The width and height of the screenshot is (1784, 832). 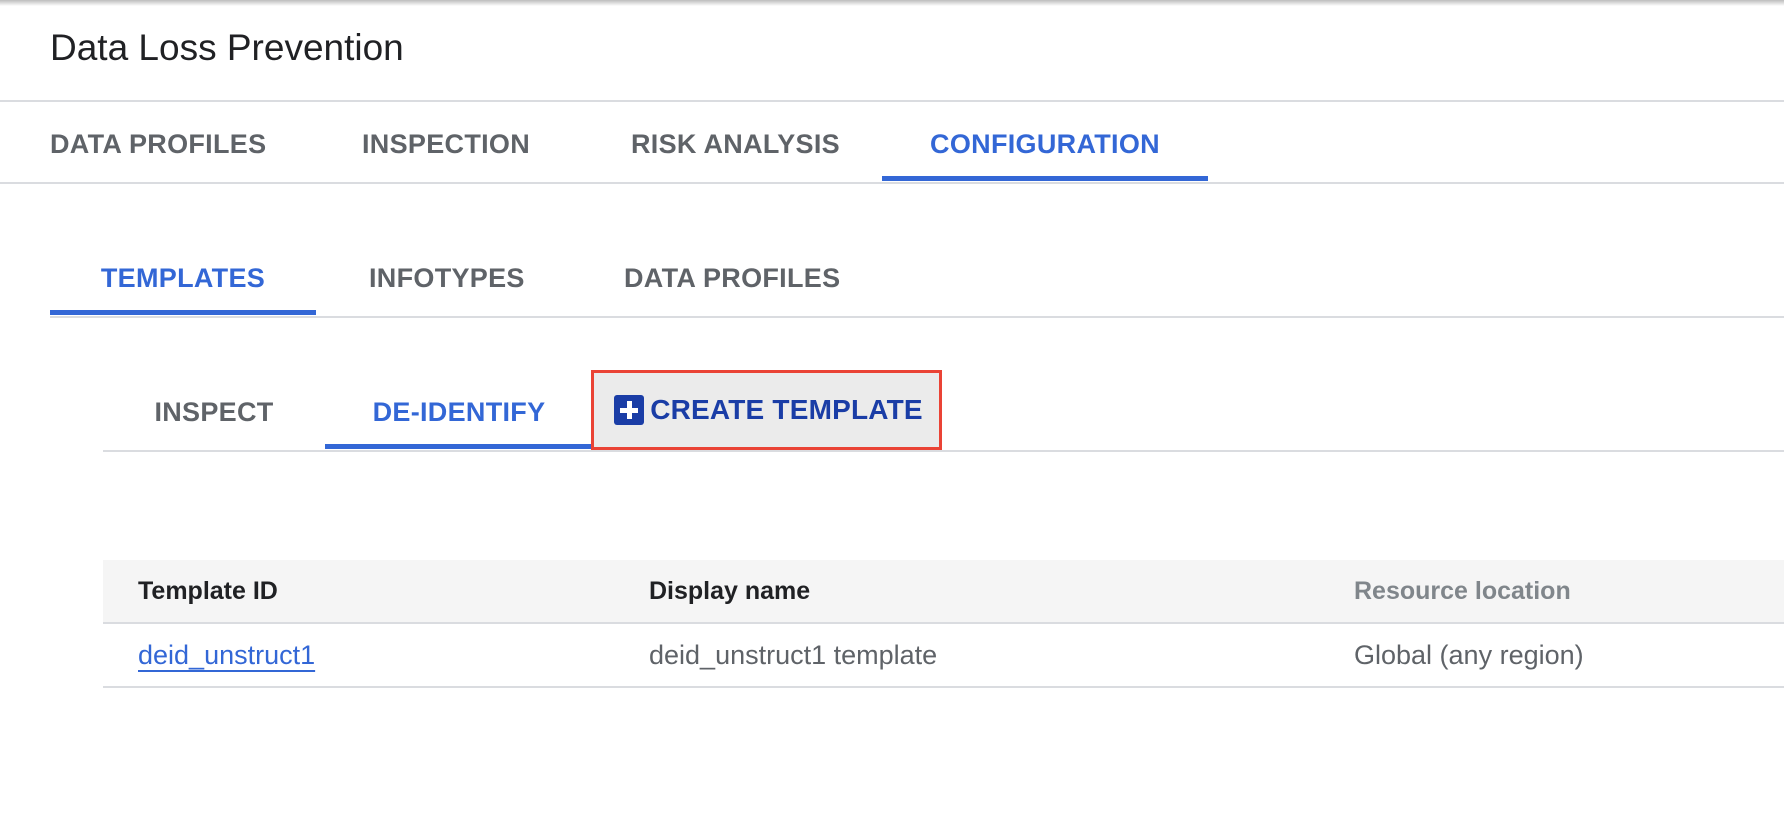 I want to click on tab-infotypes: INFOTYPES, so click(x=447, y=278).